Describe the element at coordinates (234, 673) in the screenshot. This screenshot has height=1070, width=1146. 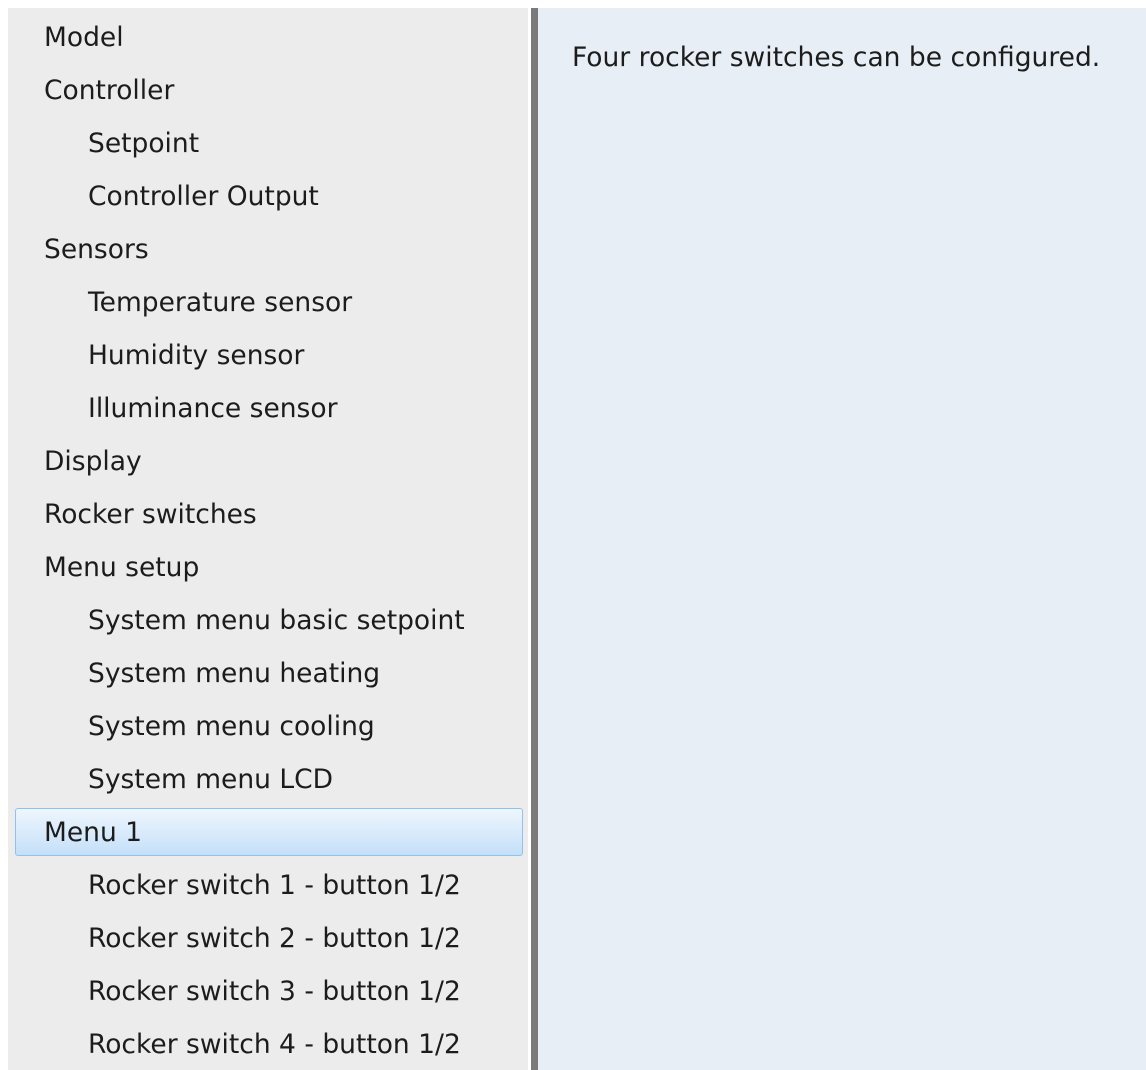
I see `nav-item-label: System menu heating` at that location.